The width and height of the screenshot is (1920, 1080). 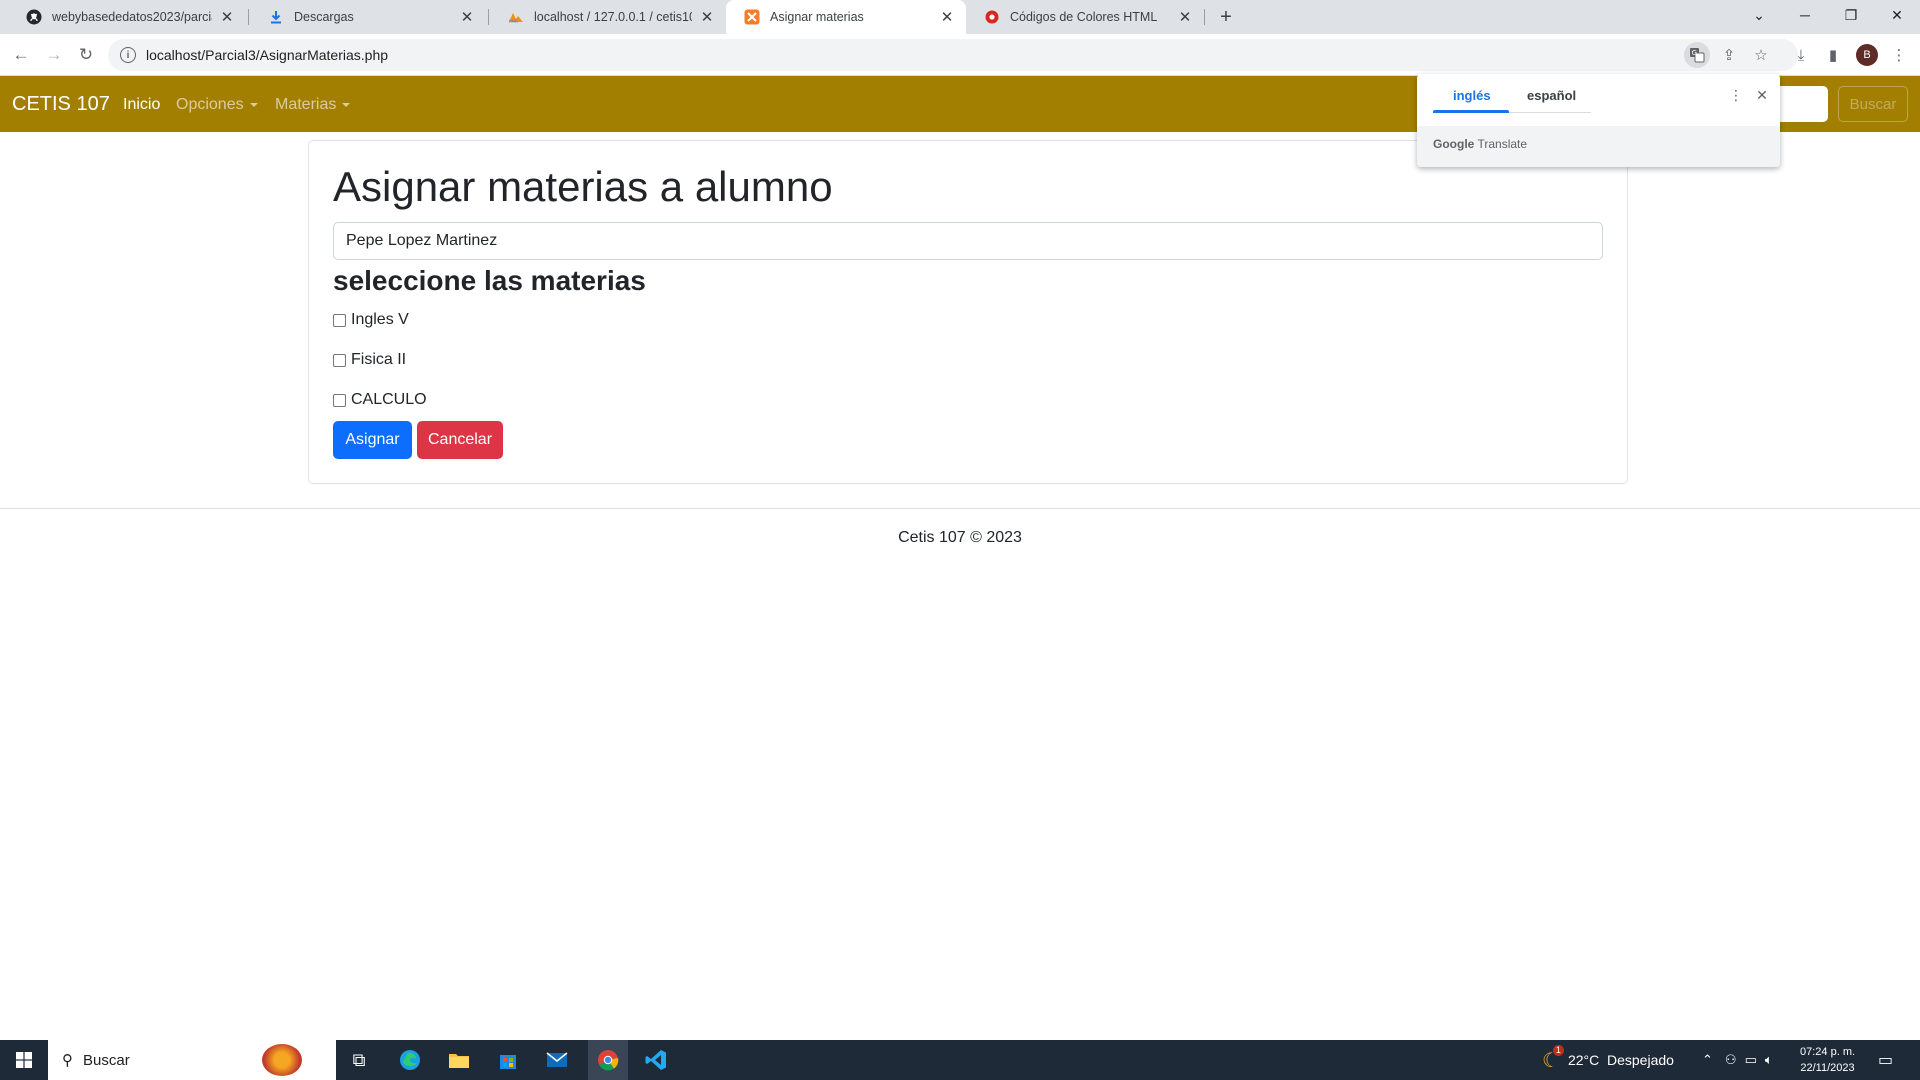 I want to click on weather-widget: ☾ 1 22°C Despejado, so click(x=1608, y=1060).